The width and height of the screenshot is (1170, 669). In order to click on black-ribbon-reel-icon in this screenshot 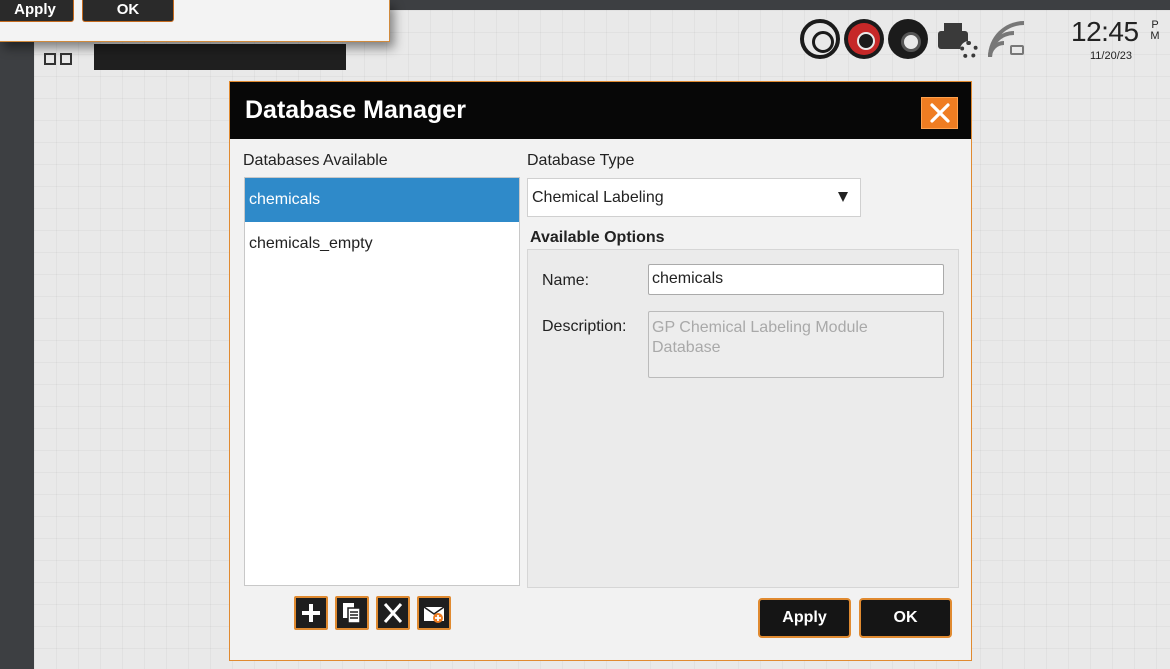, I will do `click(908, 39)`.